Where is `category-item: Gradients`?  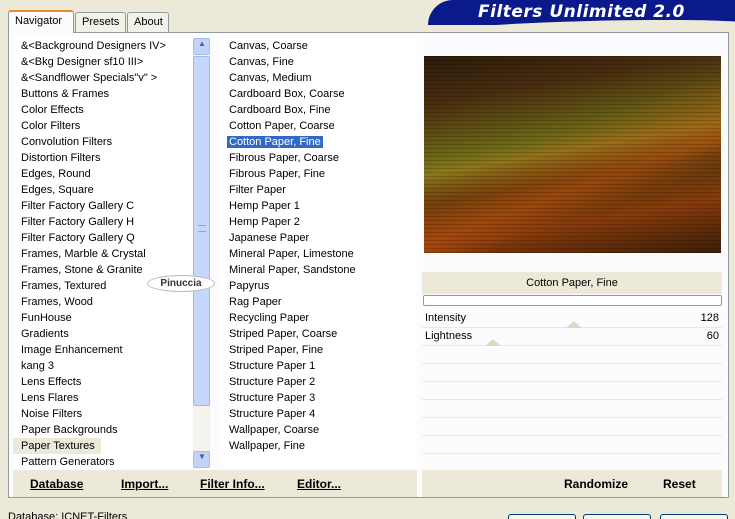
category-item: Gradients is located at coordinates (111, 334).